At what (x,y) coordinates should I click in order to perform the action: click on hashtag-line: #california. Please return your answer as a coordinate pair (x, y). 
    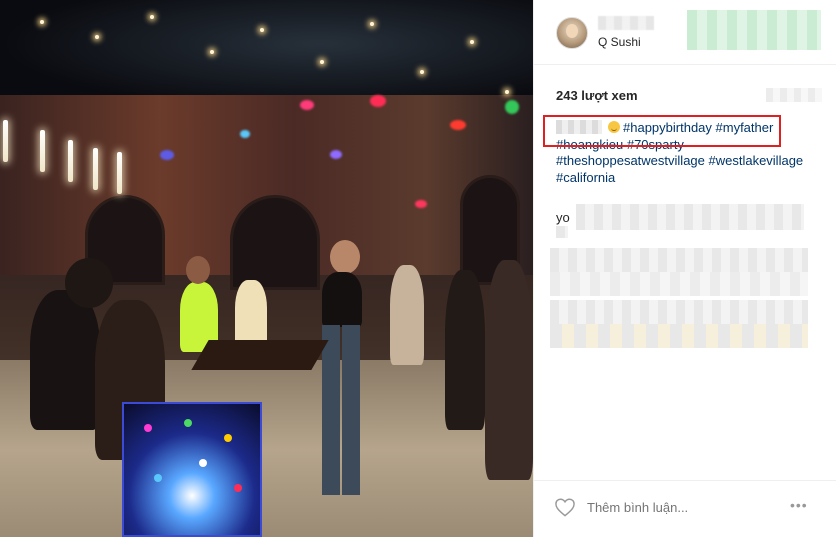
    Looking at the image, I should click on (585, 177).